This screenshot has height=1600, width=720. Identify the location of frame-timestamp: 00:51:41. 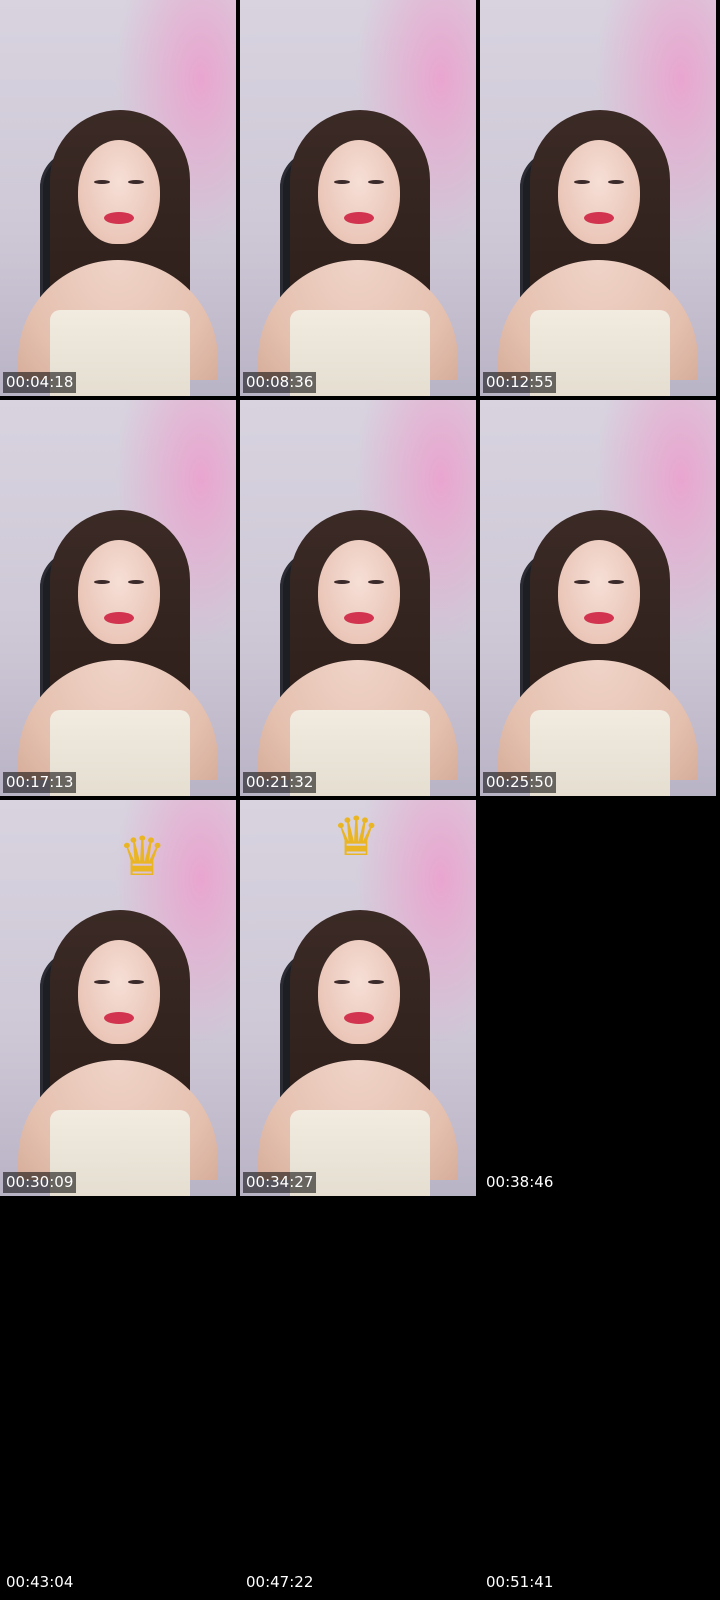
(520, 1582).